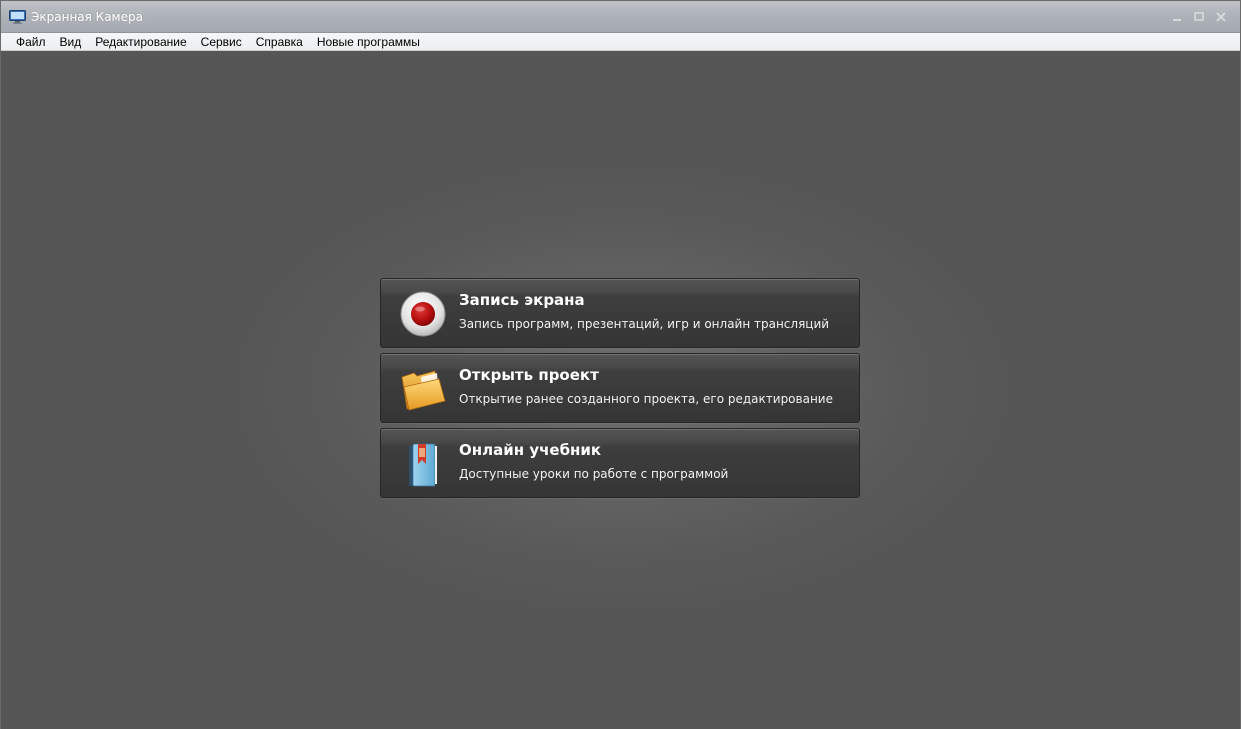  I want to click on book-icon, so click(423, 464).